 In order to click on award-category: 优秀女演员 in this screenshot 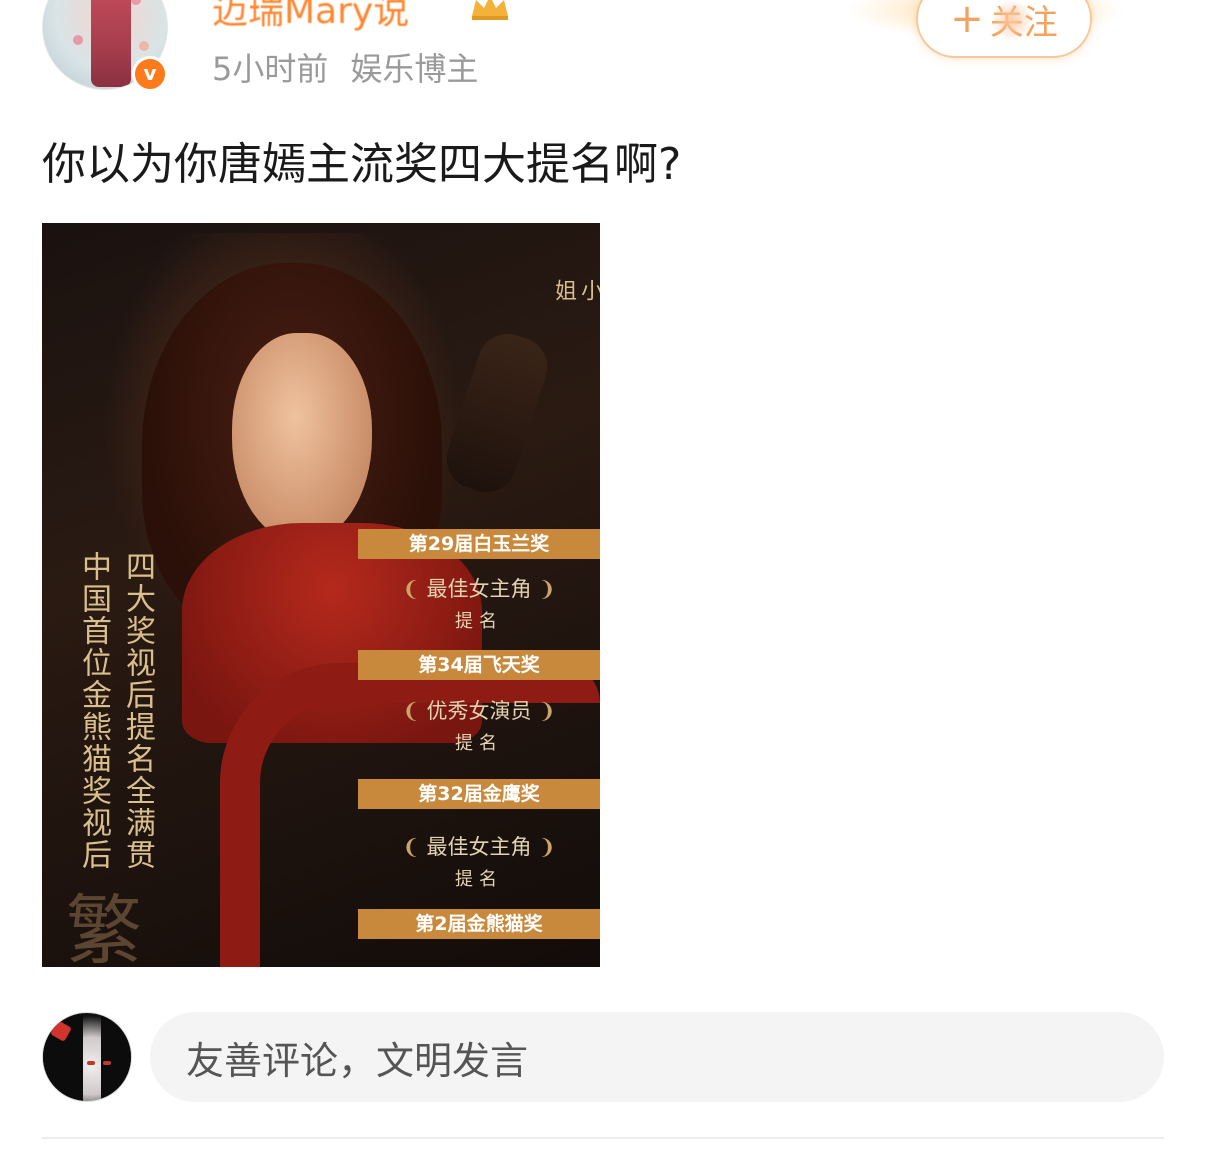, I will do `click(479, 710)`.